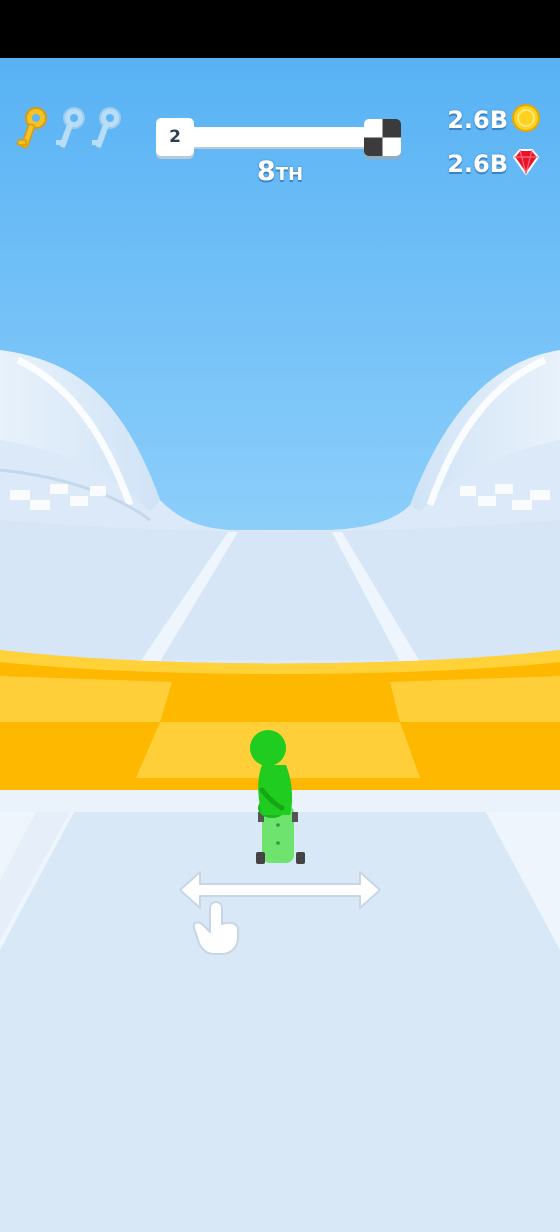 The height and width of the screenshot is (1232, 560). What do you see at coordinates (526, 120) in the screenshot?
I see `coin-icon` at bounding box center [526, 120].